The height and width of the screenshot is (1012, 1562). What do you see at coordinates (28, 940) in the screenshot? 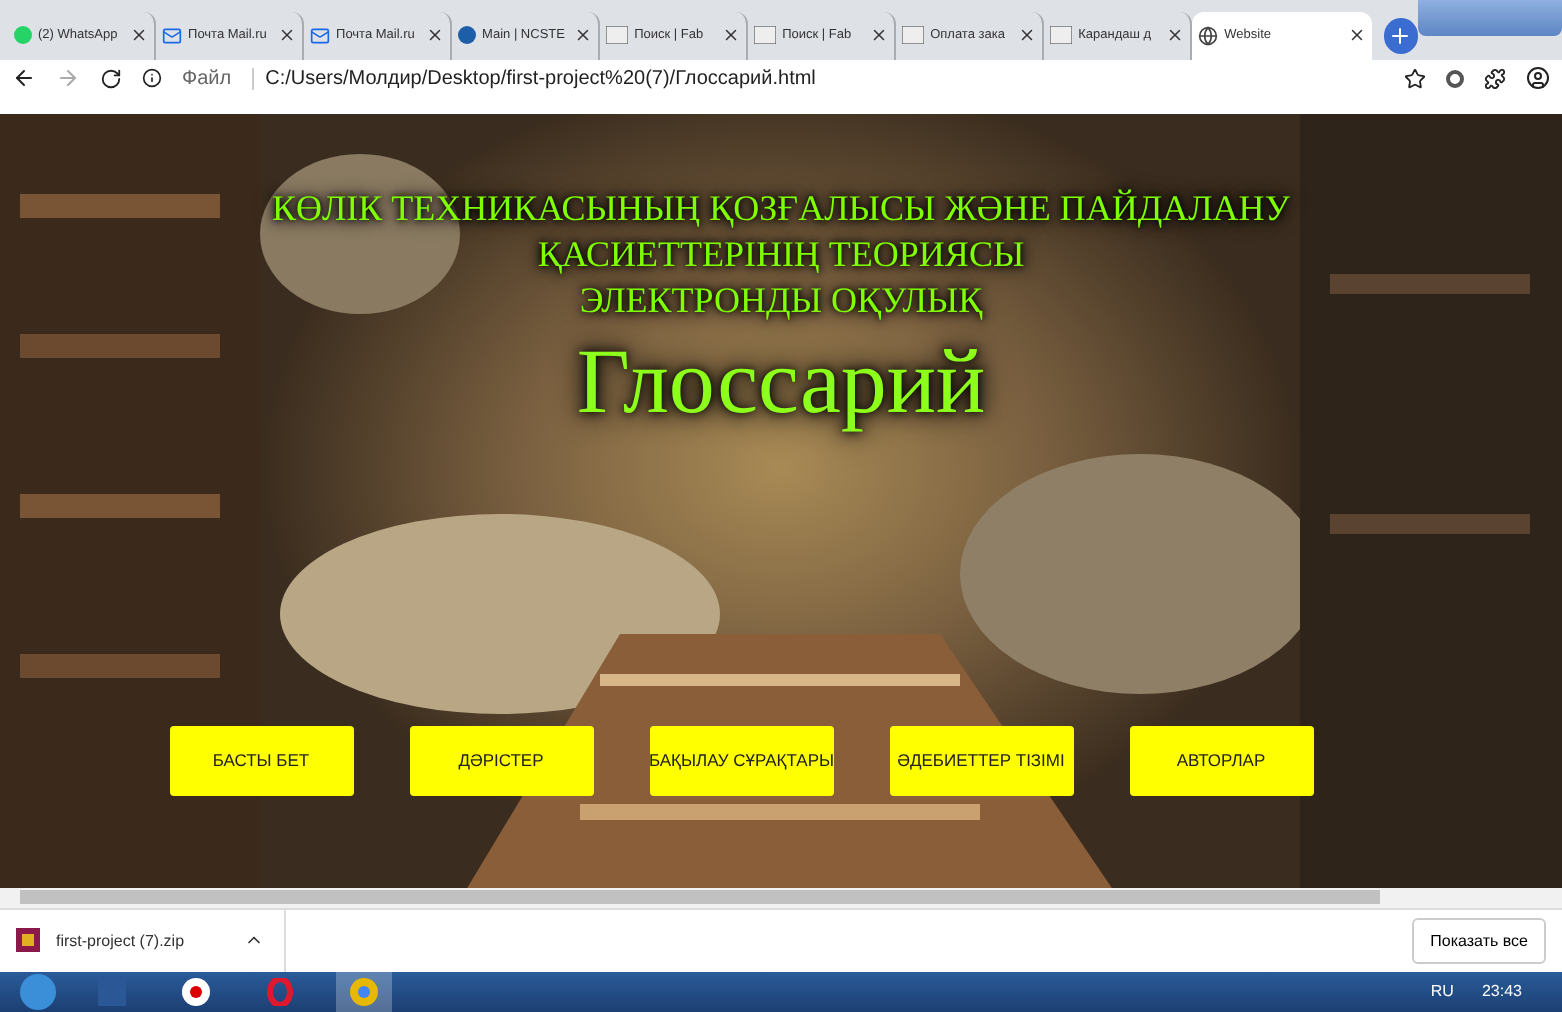
I see `archive-icon` at bounding box center [28, 940].